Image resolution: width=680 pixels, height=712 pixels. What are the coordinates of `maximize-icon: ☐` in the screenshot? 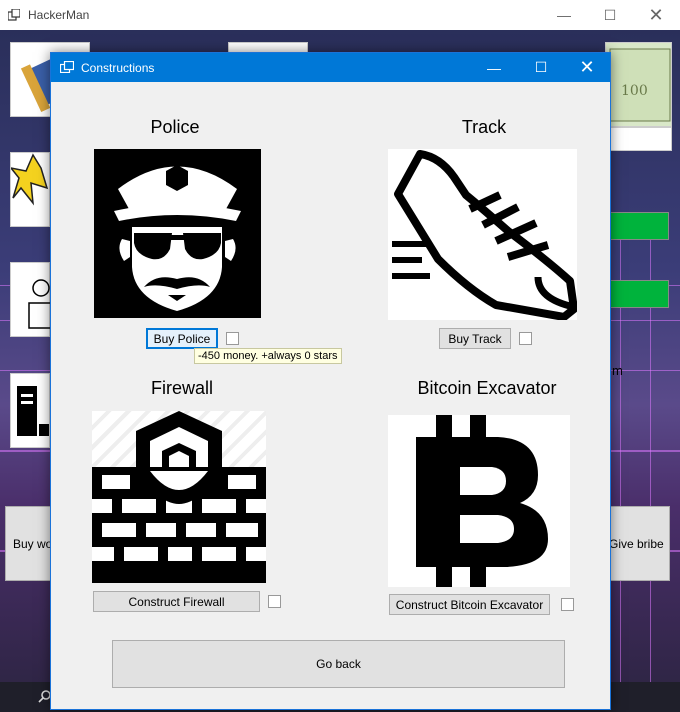 It's located at (610, 15).